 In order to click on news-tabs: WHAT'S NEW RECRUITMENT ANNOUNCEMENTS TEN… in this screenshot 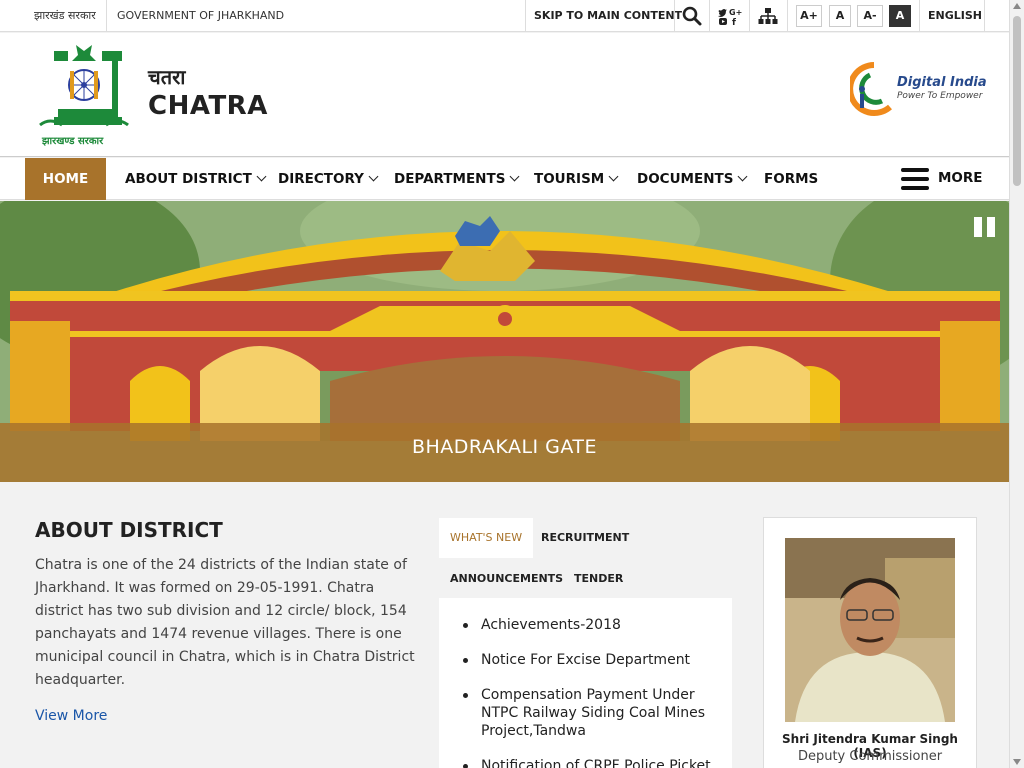, I will do `click(585, 558)`.